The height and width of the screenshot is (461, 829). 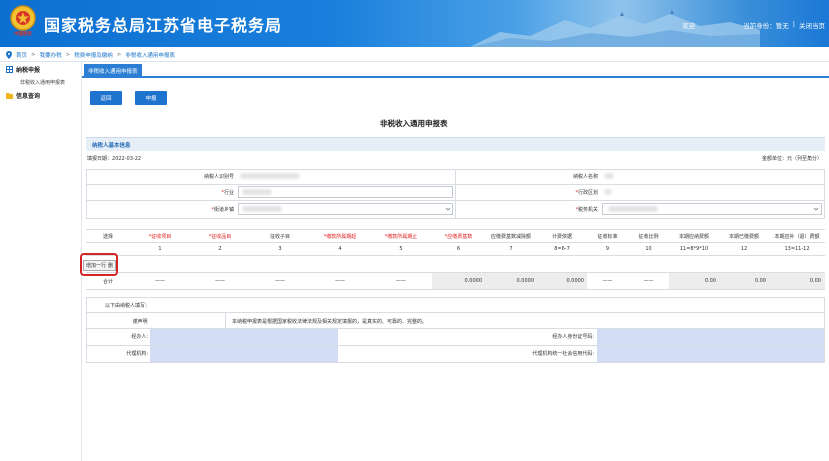 What do you see at coordinates (743, 237) in the screenshot?
I see `table-header-cell: 本期已缴费额` at bounding box center [743, 237].